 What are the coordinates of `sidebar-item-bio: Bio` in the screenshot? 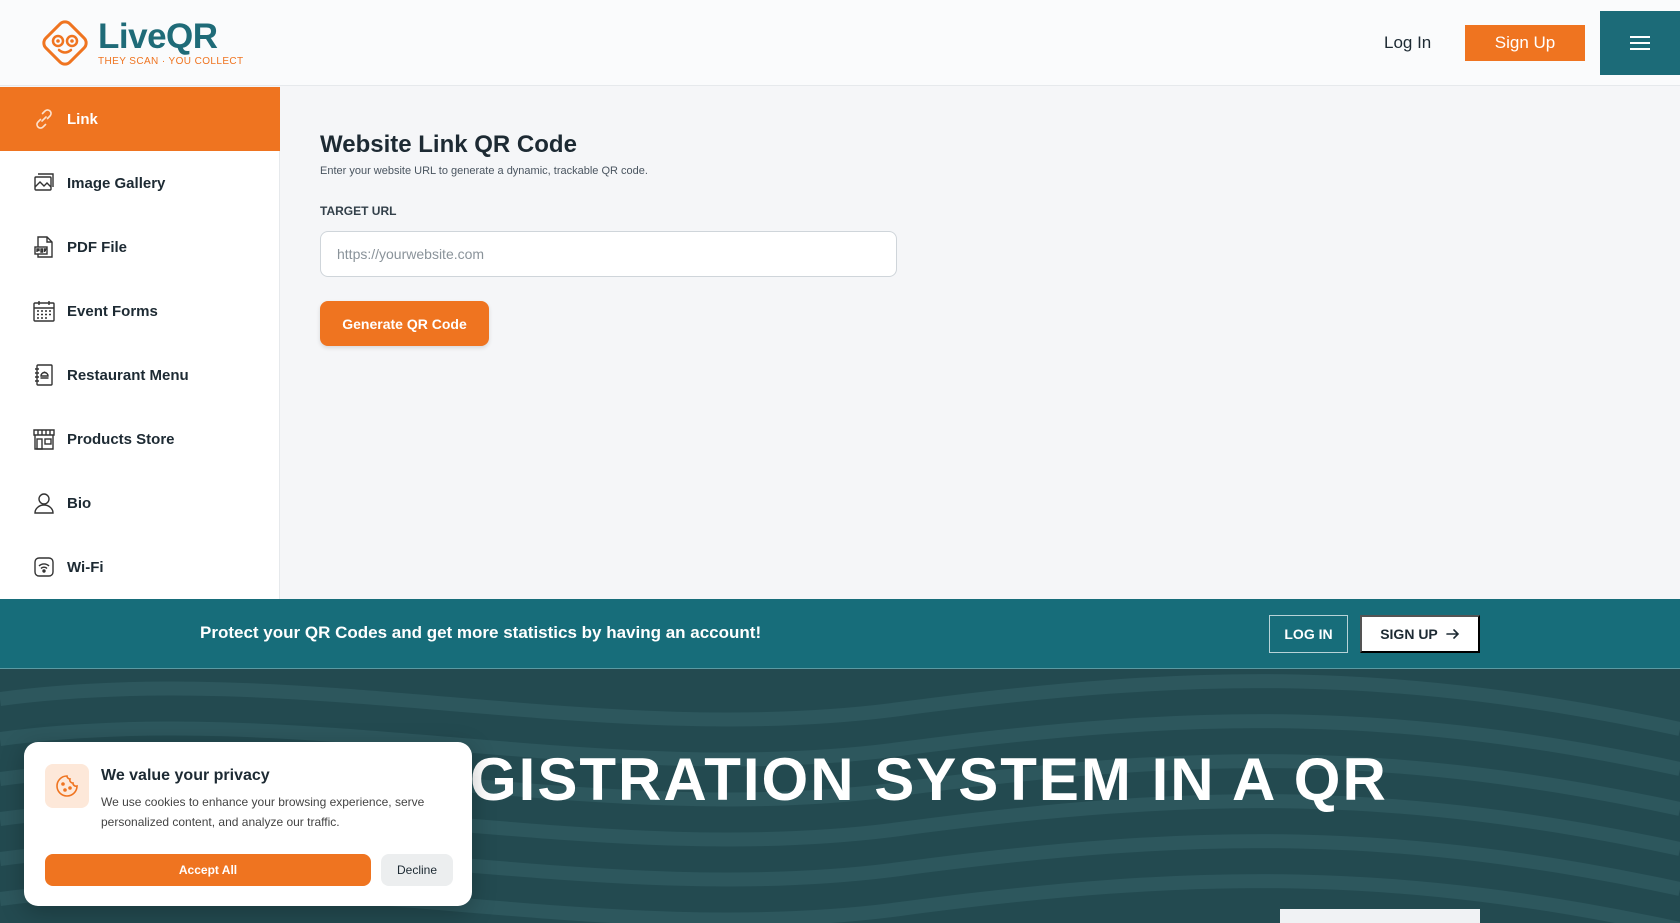 It's located at (140, 503).